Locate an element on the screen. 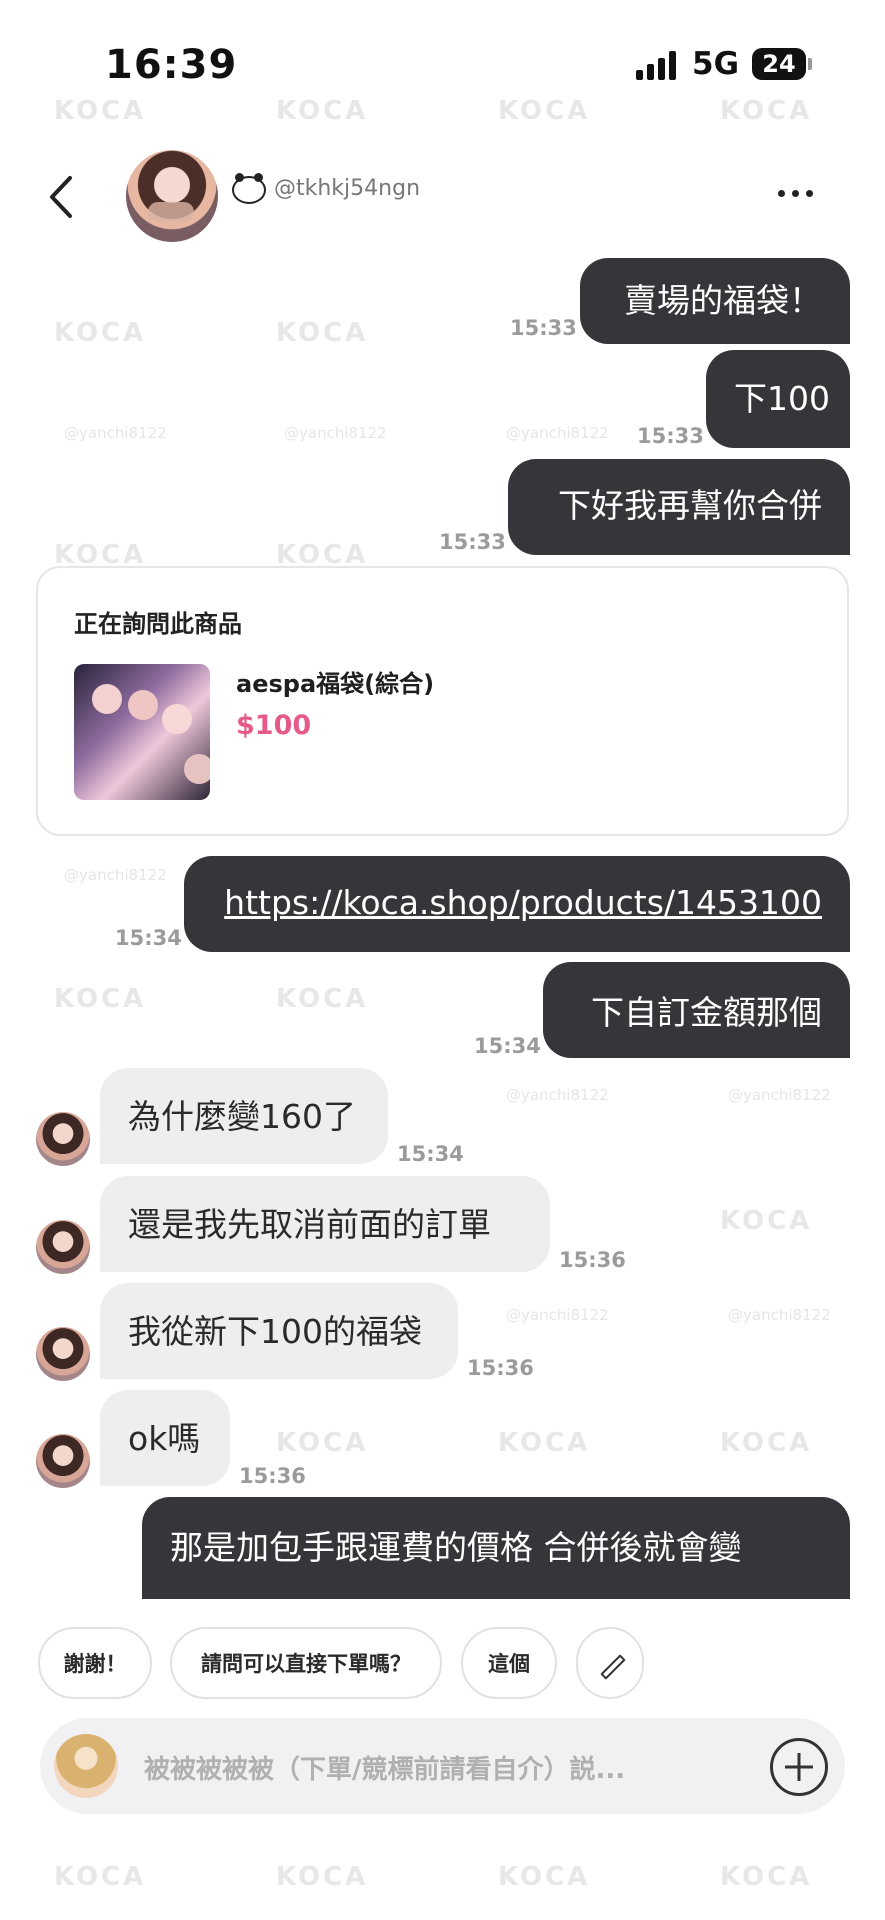 The height and width of the screenshot is (1920, 885). battery-icon: 24 is located at coordinates (779, 64).